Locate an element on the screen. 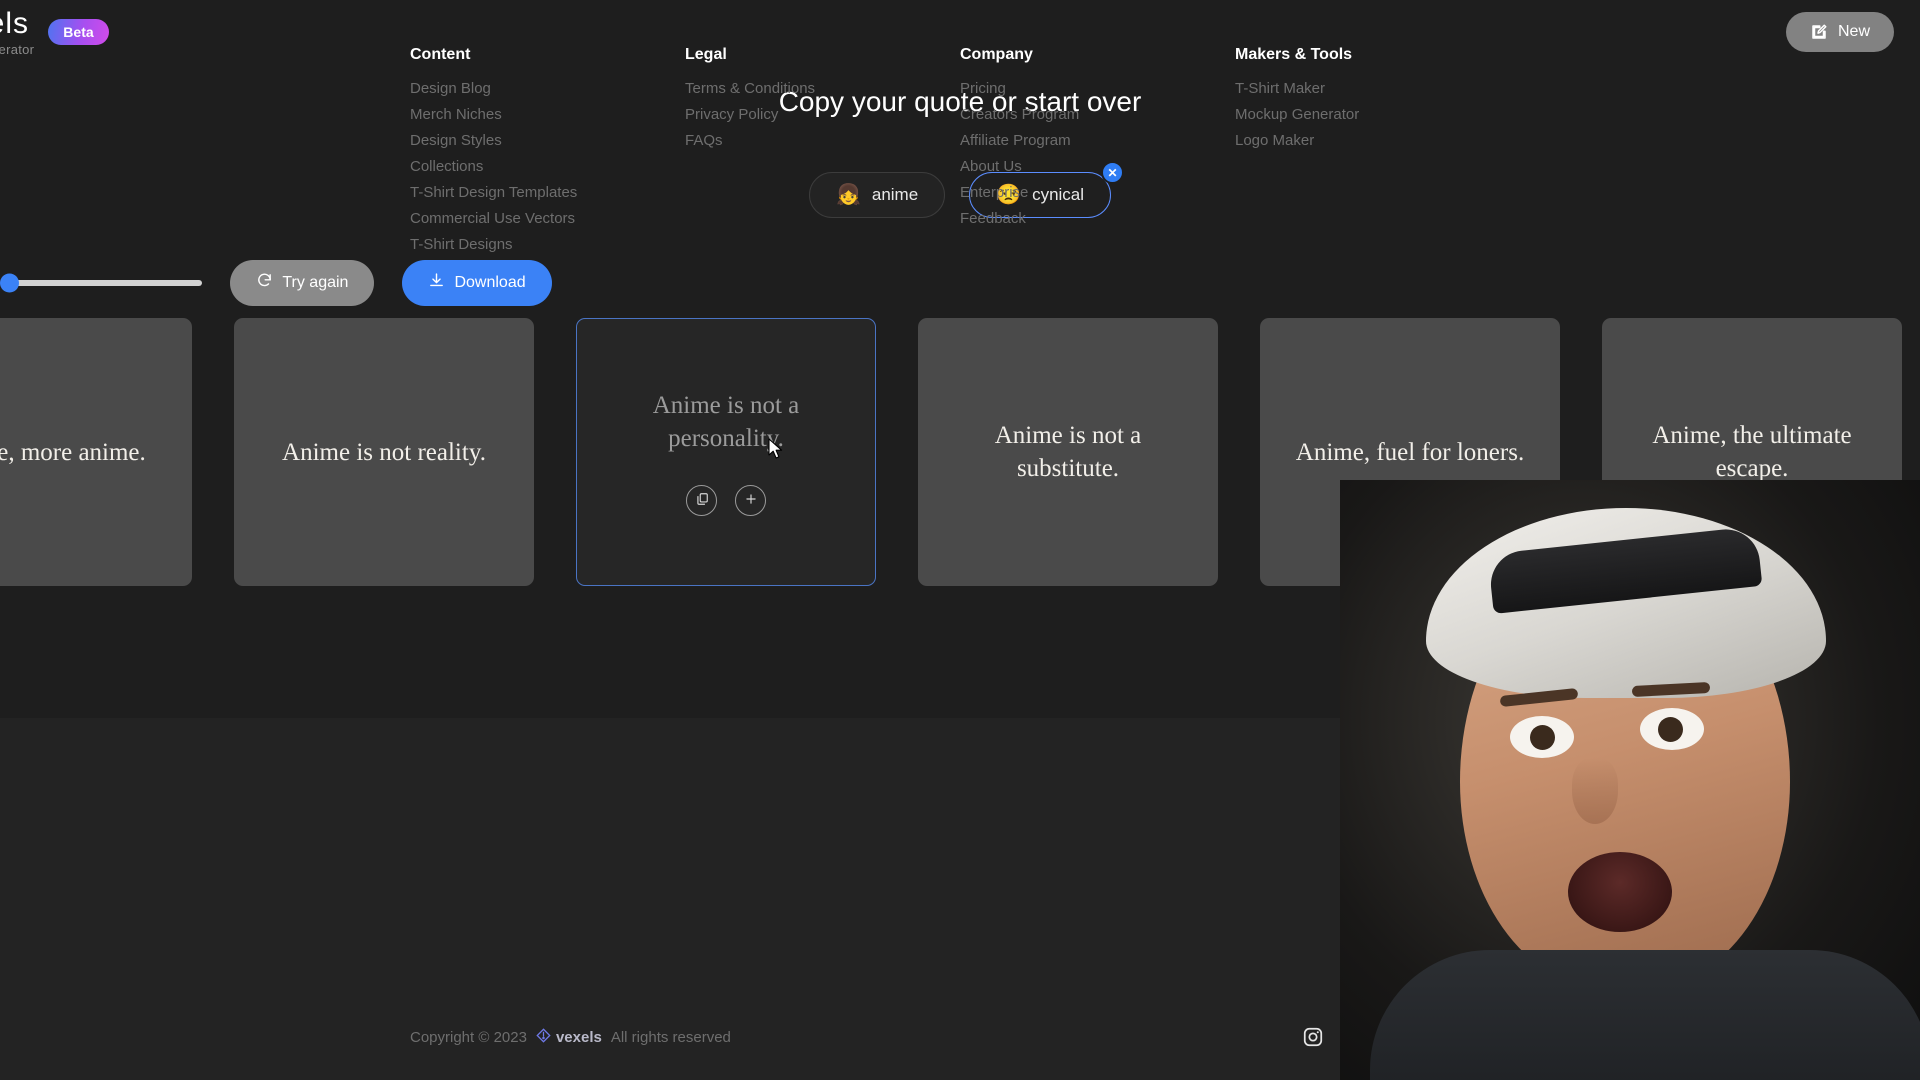 This screenshot has width=1920, height=1080. footer-link: Feedback is located at coordinates (1097, 218).